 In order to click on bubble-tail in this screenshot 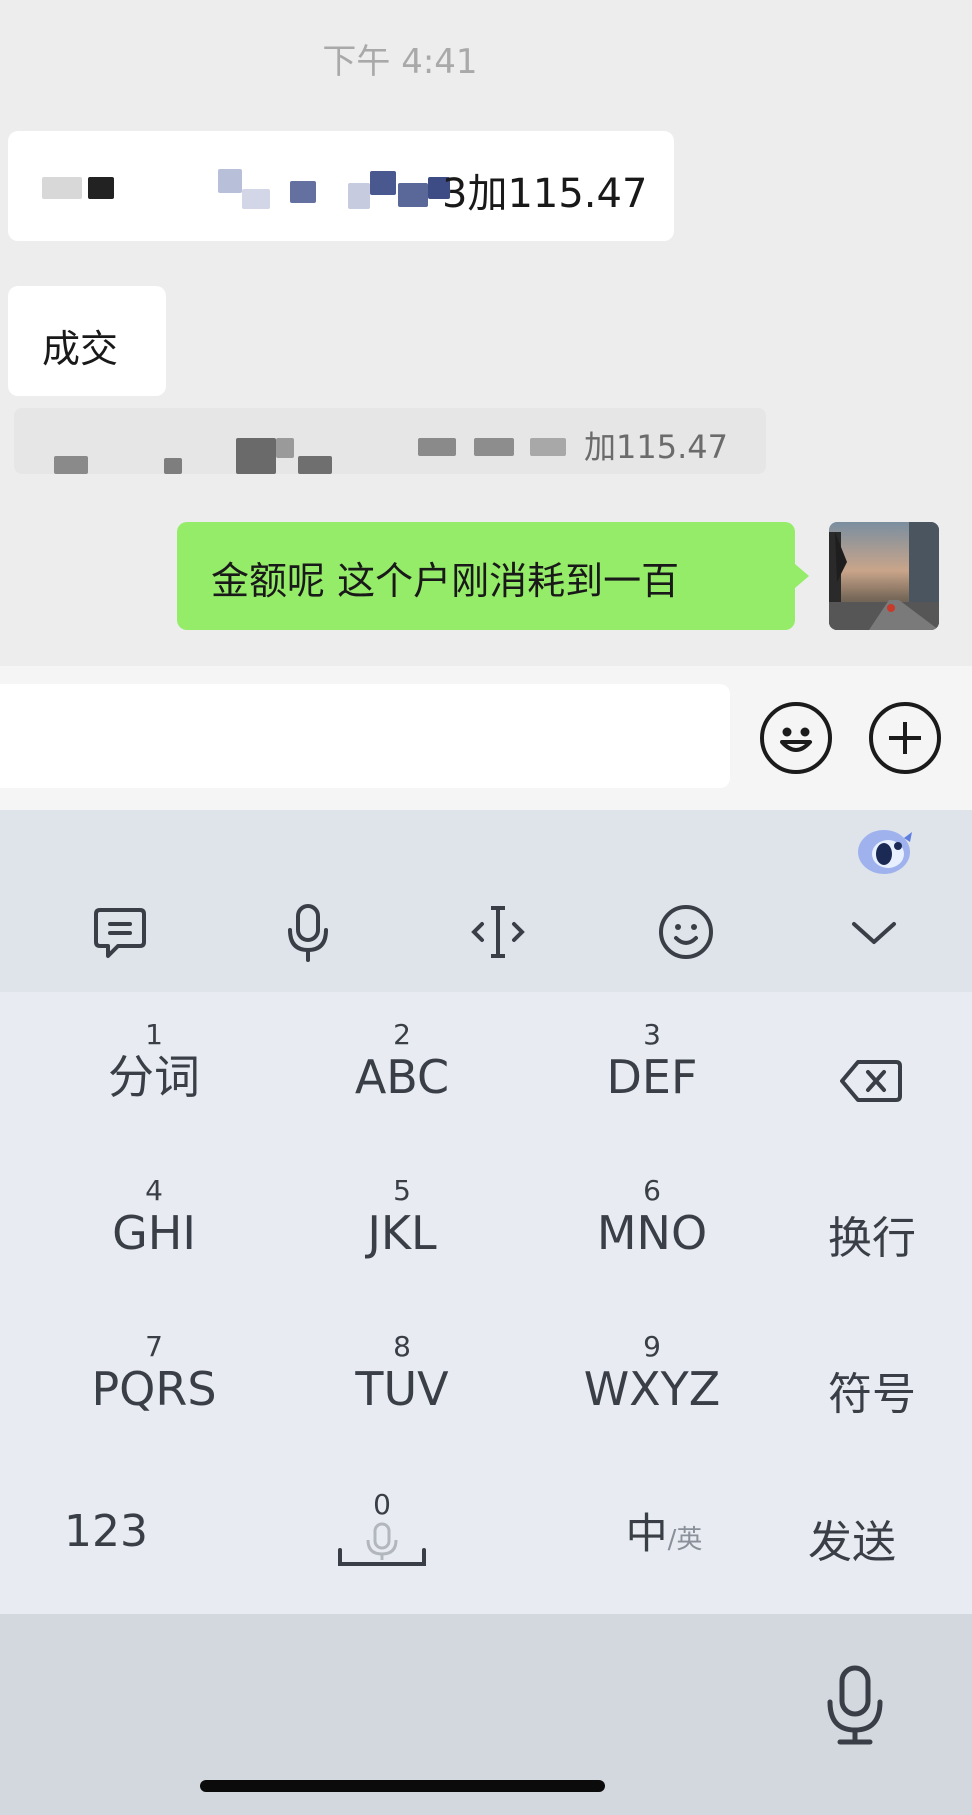, I will do `click(802, 576)`.